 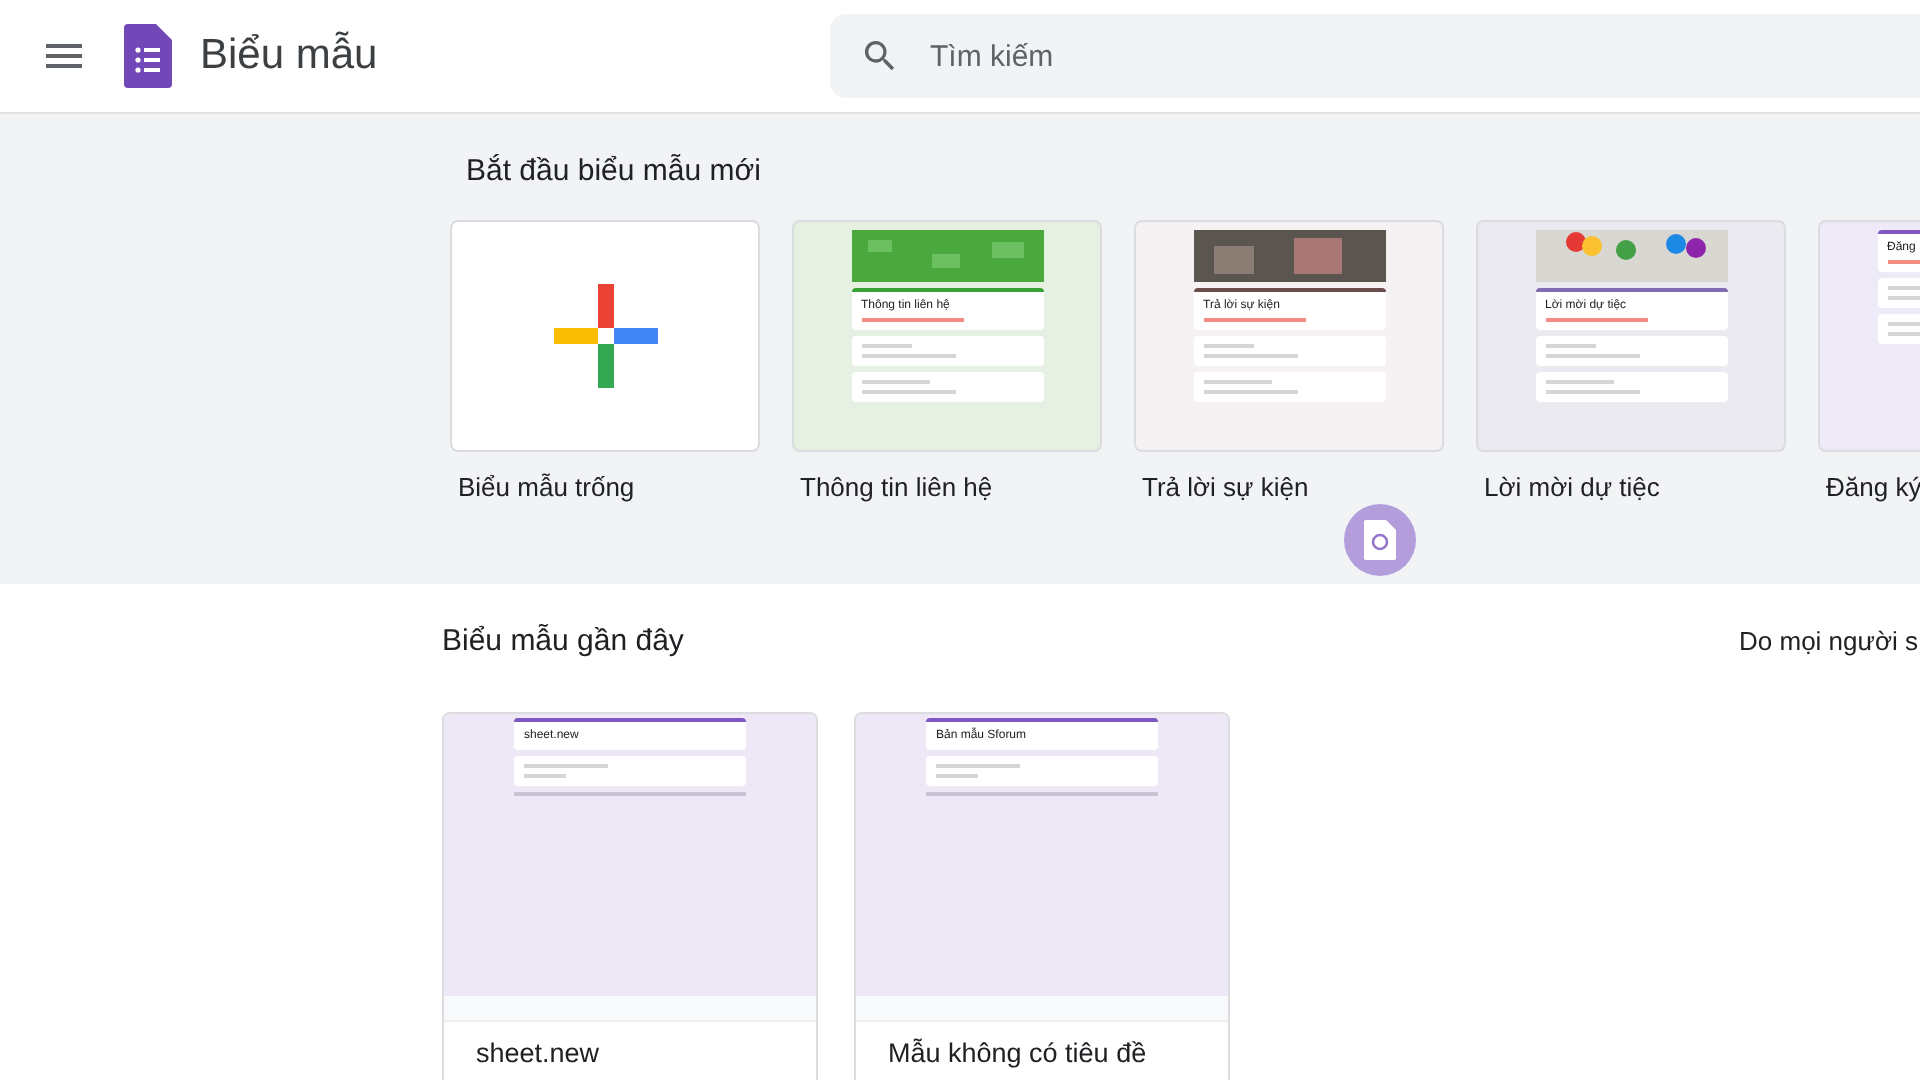 I want to click on template-label: Biểu mẫu trống, so click(x=547, y=487).